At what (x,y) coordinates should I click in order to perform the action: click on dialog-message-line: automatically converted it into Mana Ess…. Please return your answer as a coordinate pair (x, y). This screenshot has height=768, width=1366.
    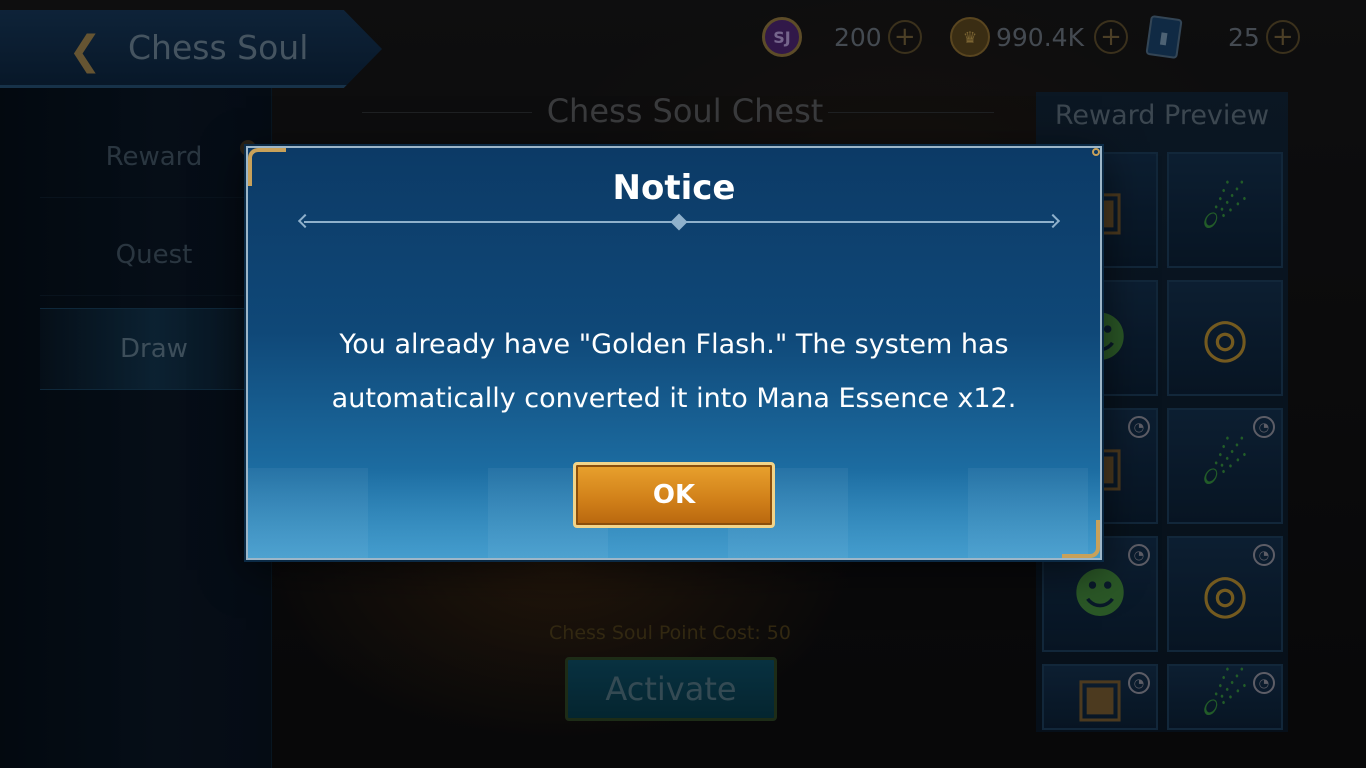
    Looking at the image, I should click on (674, 398).